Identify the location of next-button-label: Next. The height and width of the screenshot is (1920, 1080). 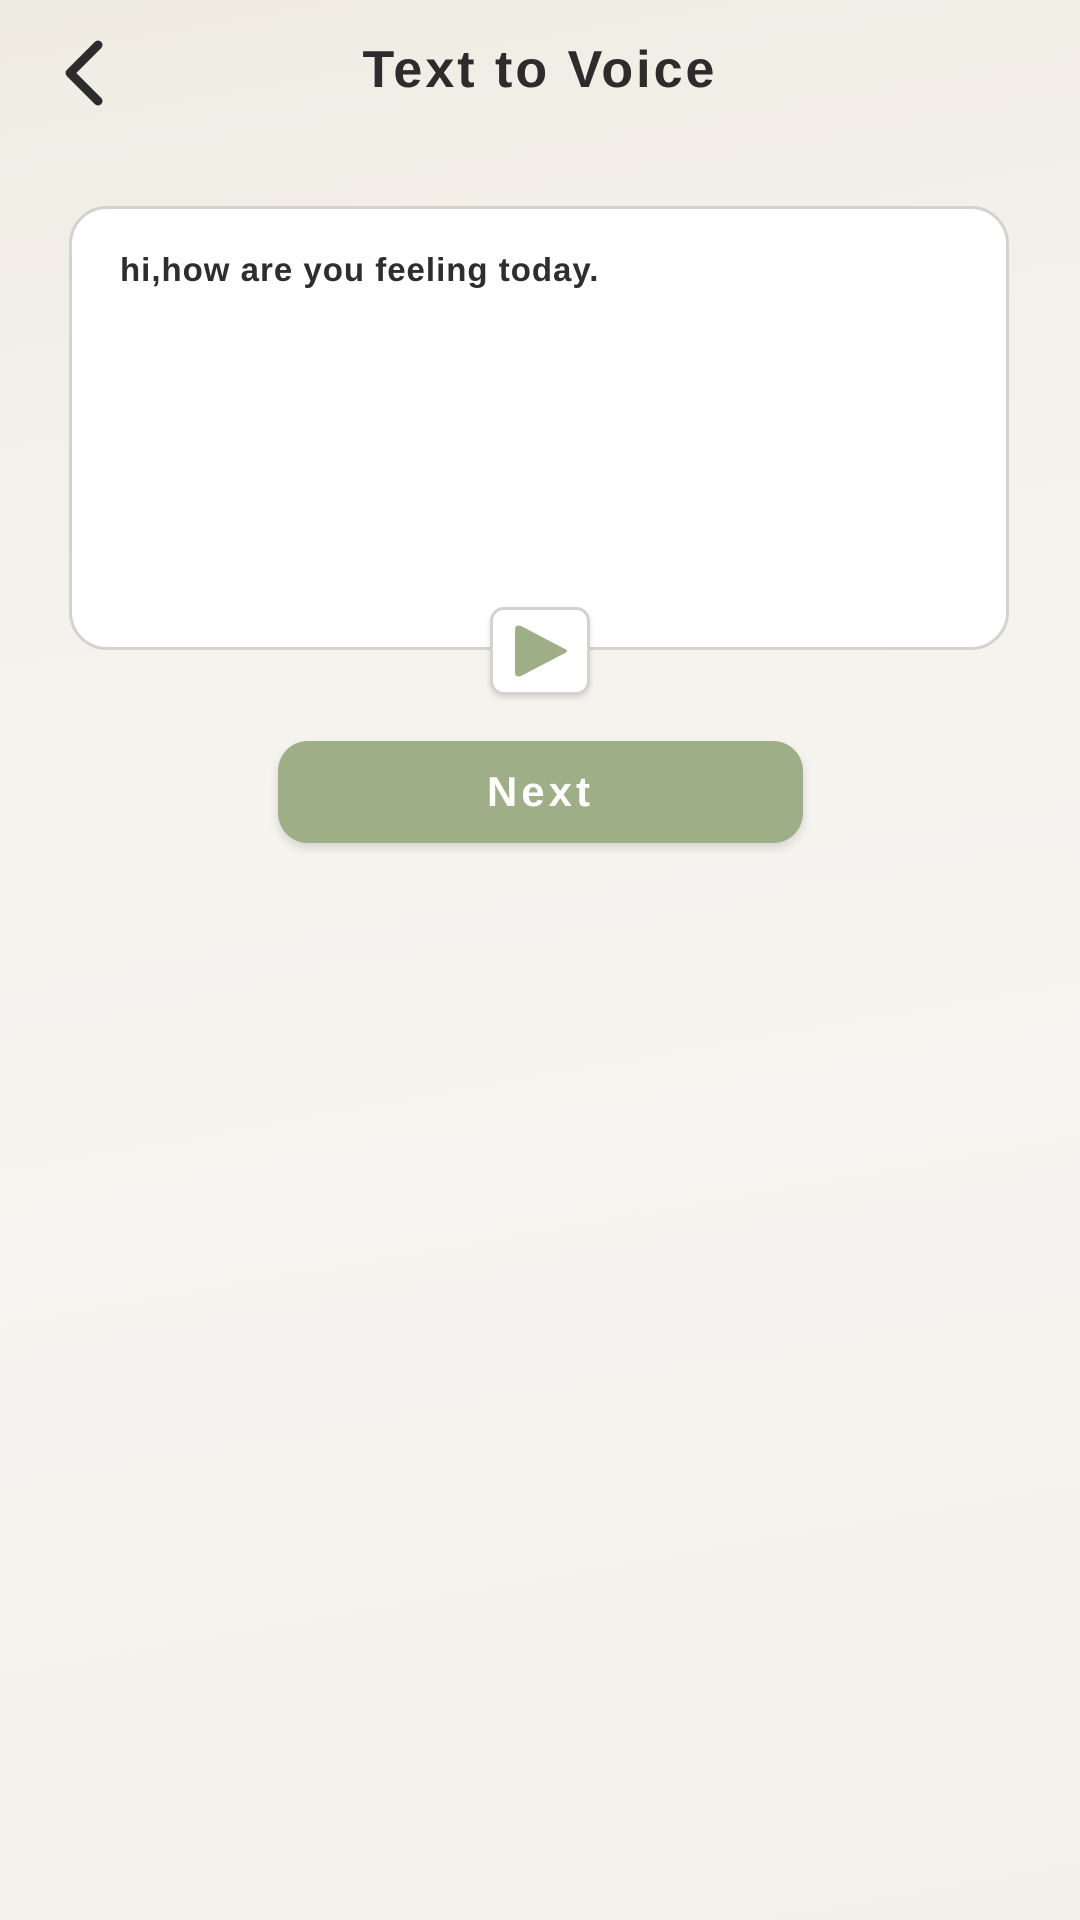
(540, 791).